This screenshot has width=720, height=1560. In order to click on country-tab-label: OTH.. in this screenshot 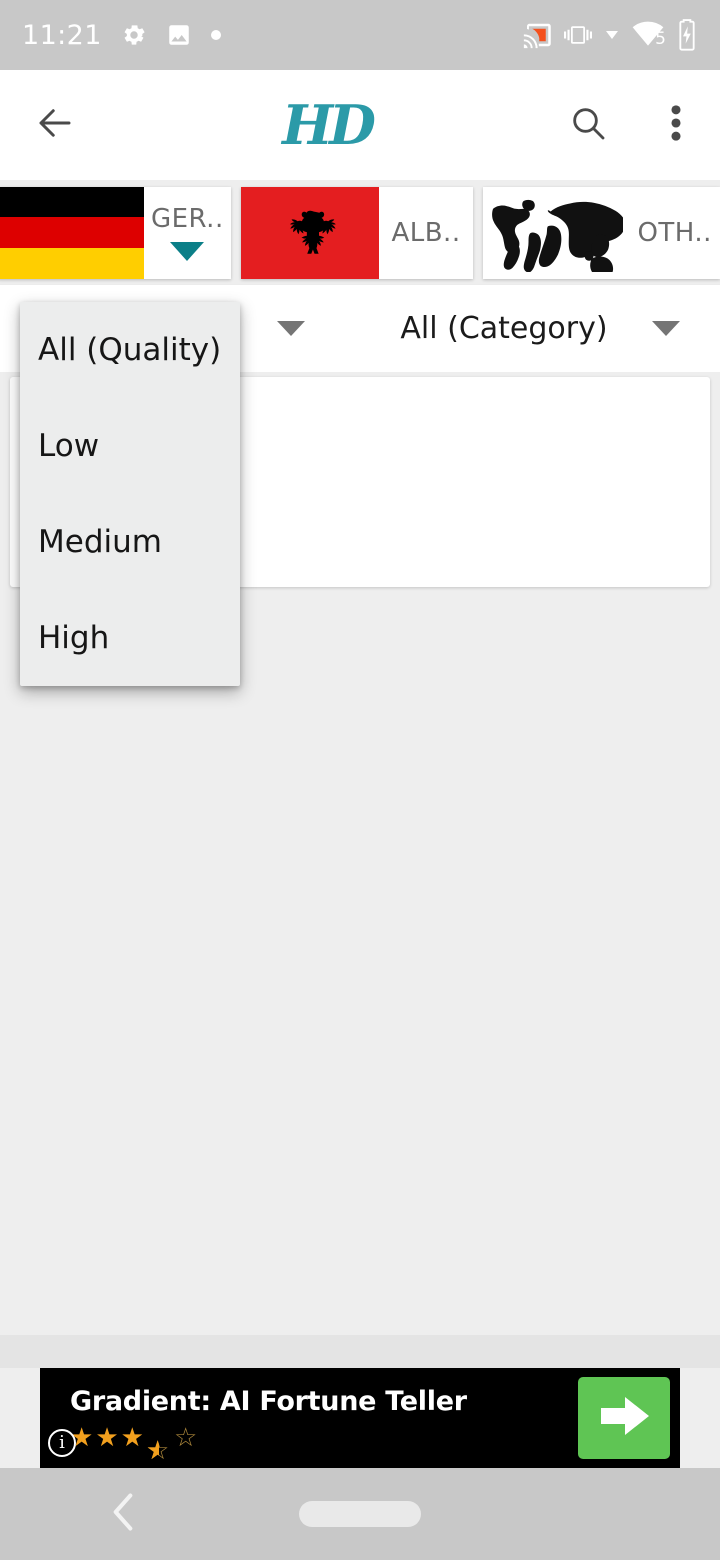, I will do `click(674, 232)`.